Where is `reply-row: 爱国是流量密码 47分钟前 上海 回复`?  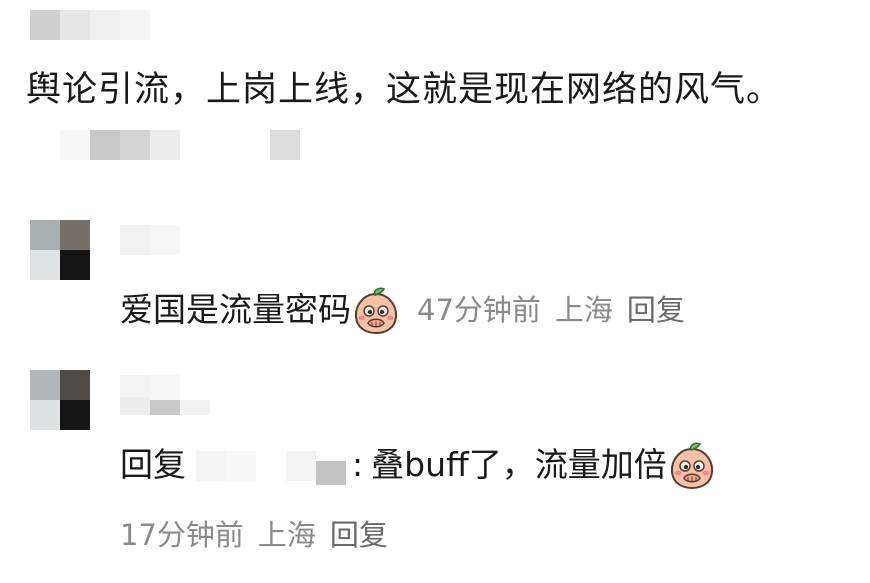 reply-row: 爱国是流量密码 47分钟前 上海 回复 is located at coordinates (402, 310).